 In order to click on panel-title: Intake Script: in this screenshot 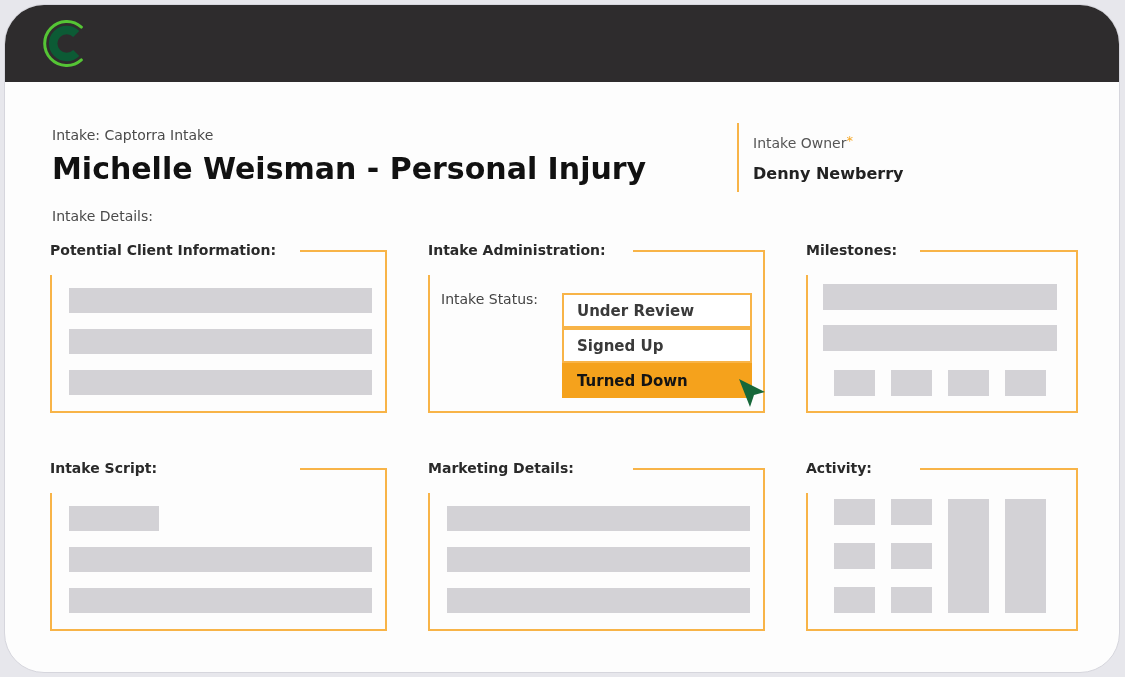, I will do `click(104, 468)`.